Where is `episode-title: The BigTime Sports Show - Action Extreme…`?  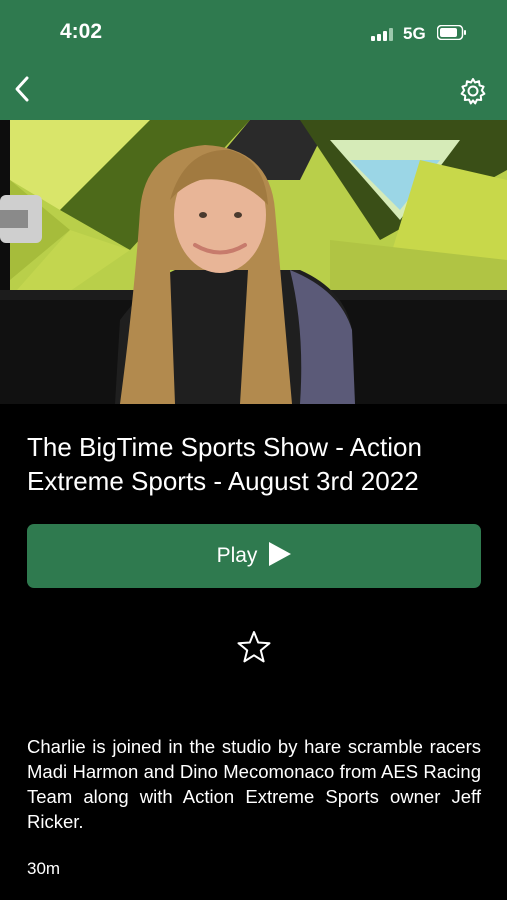 episode-title: The BigTime Sports Show - Action Extreme… is located at coordinates (224, 464).